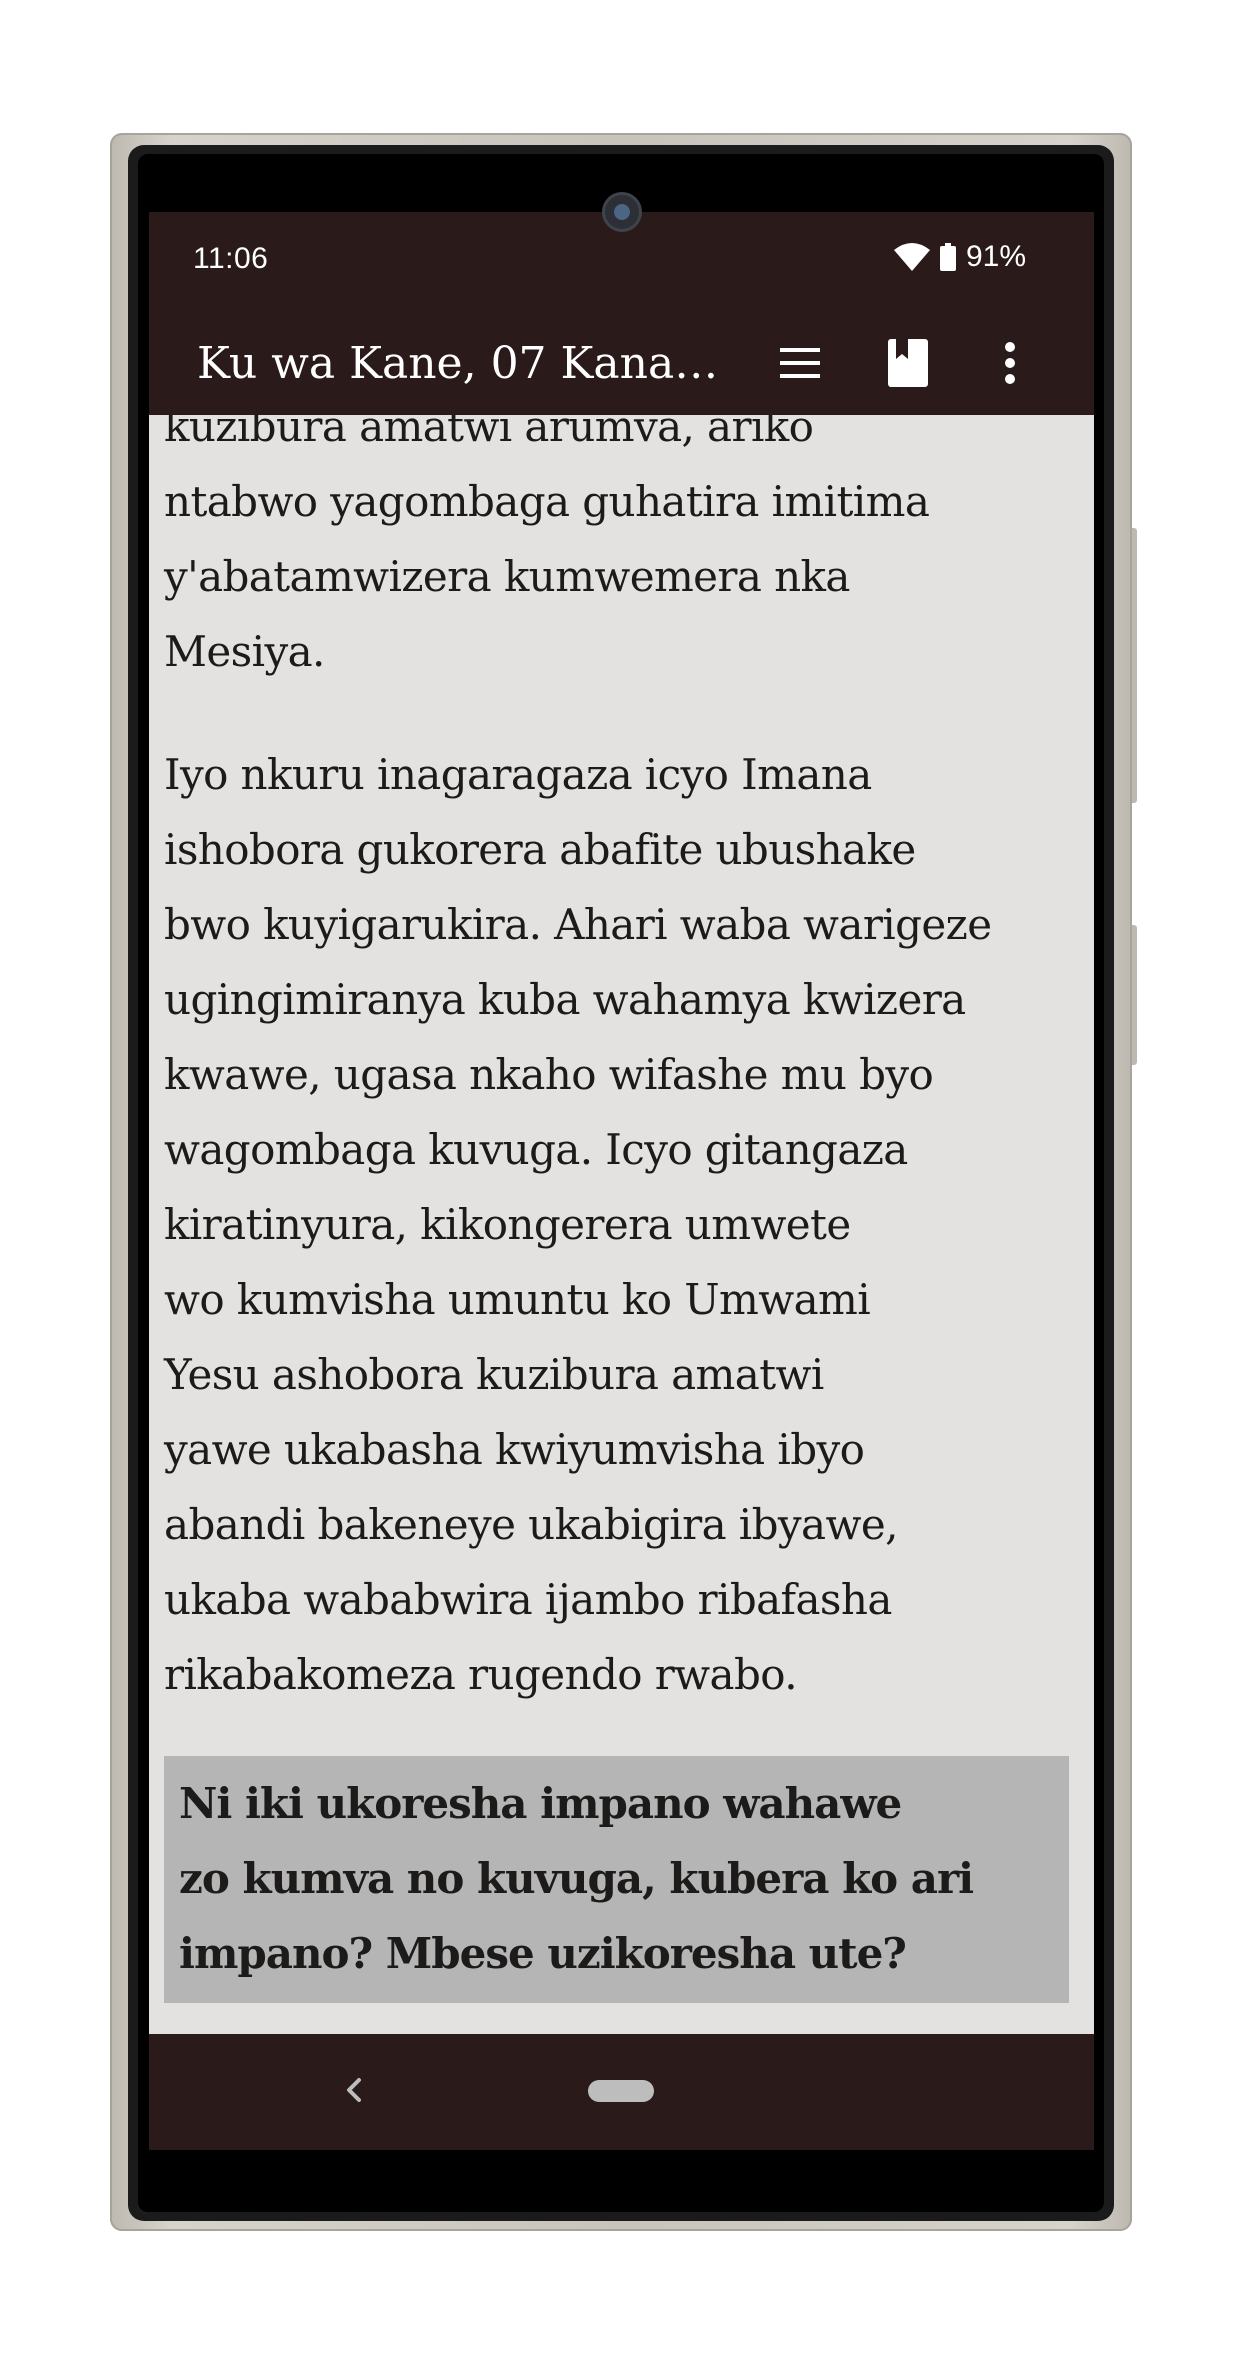 The image size is (1245, 2359). I want to click on text-line: Iyo nkuru inagaragaza icyo Imana, so click(518, 774).